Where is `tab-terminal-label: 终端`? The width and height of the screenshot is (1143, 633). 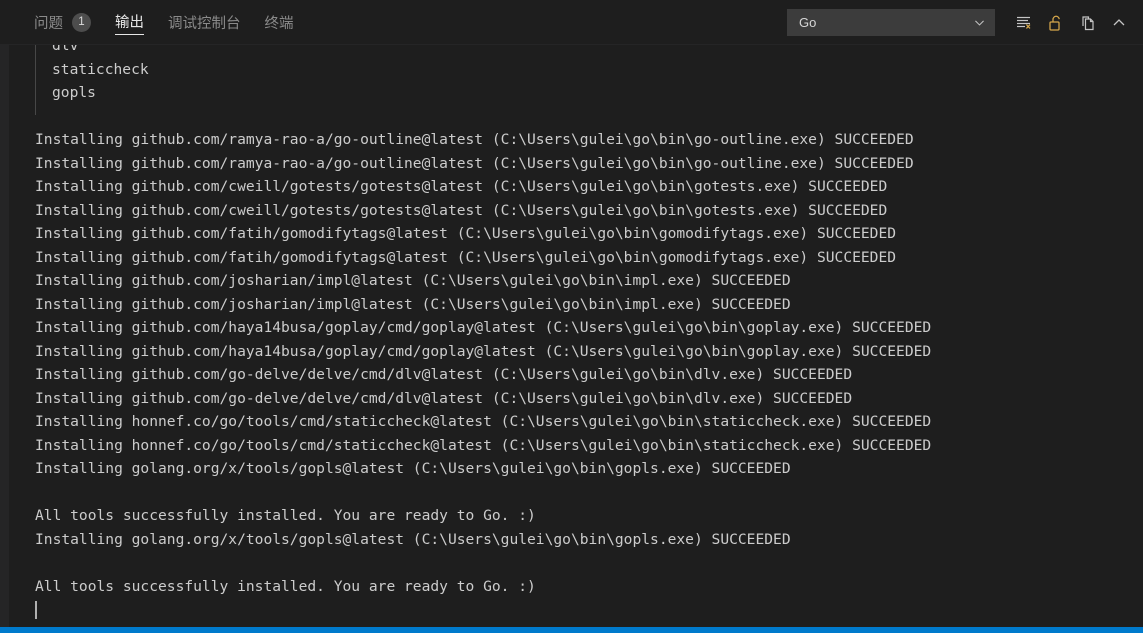
tab-terminal-label: 终端 is located at coordinates (279, 24).